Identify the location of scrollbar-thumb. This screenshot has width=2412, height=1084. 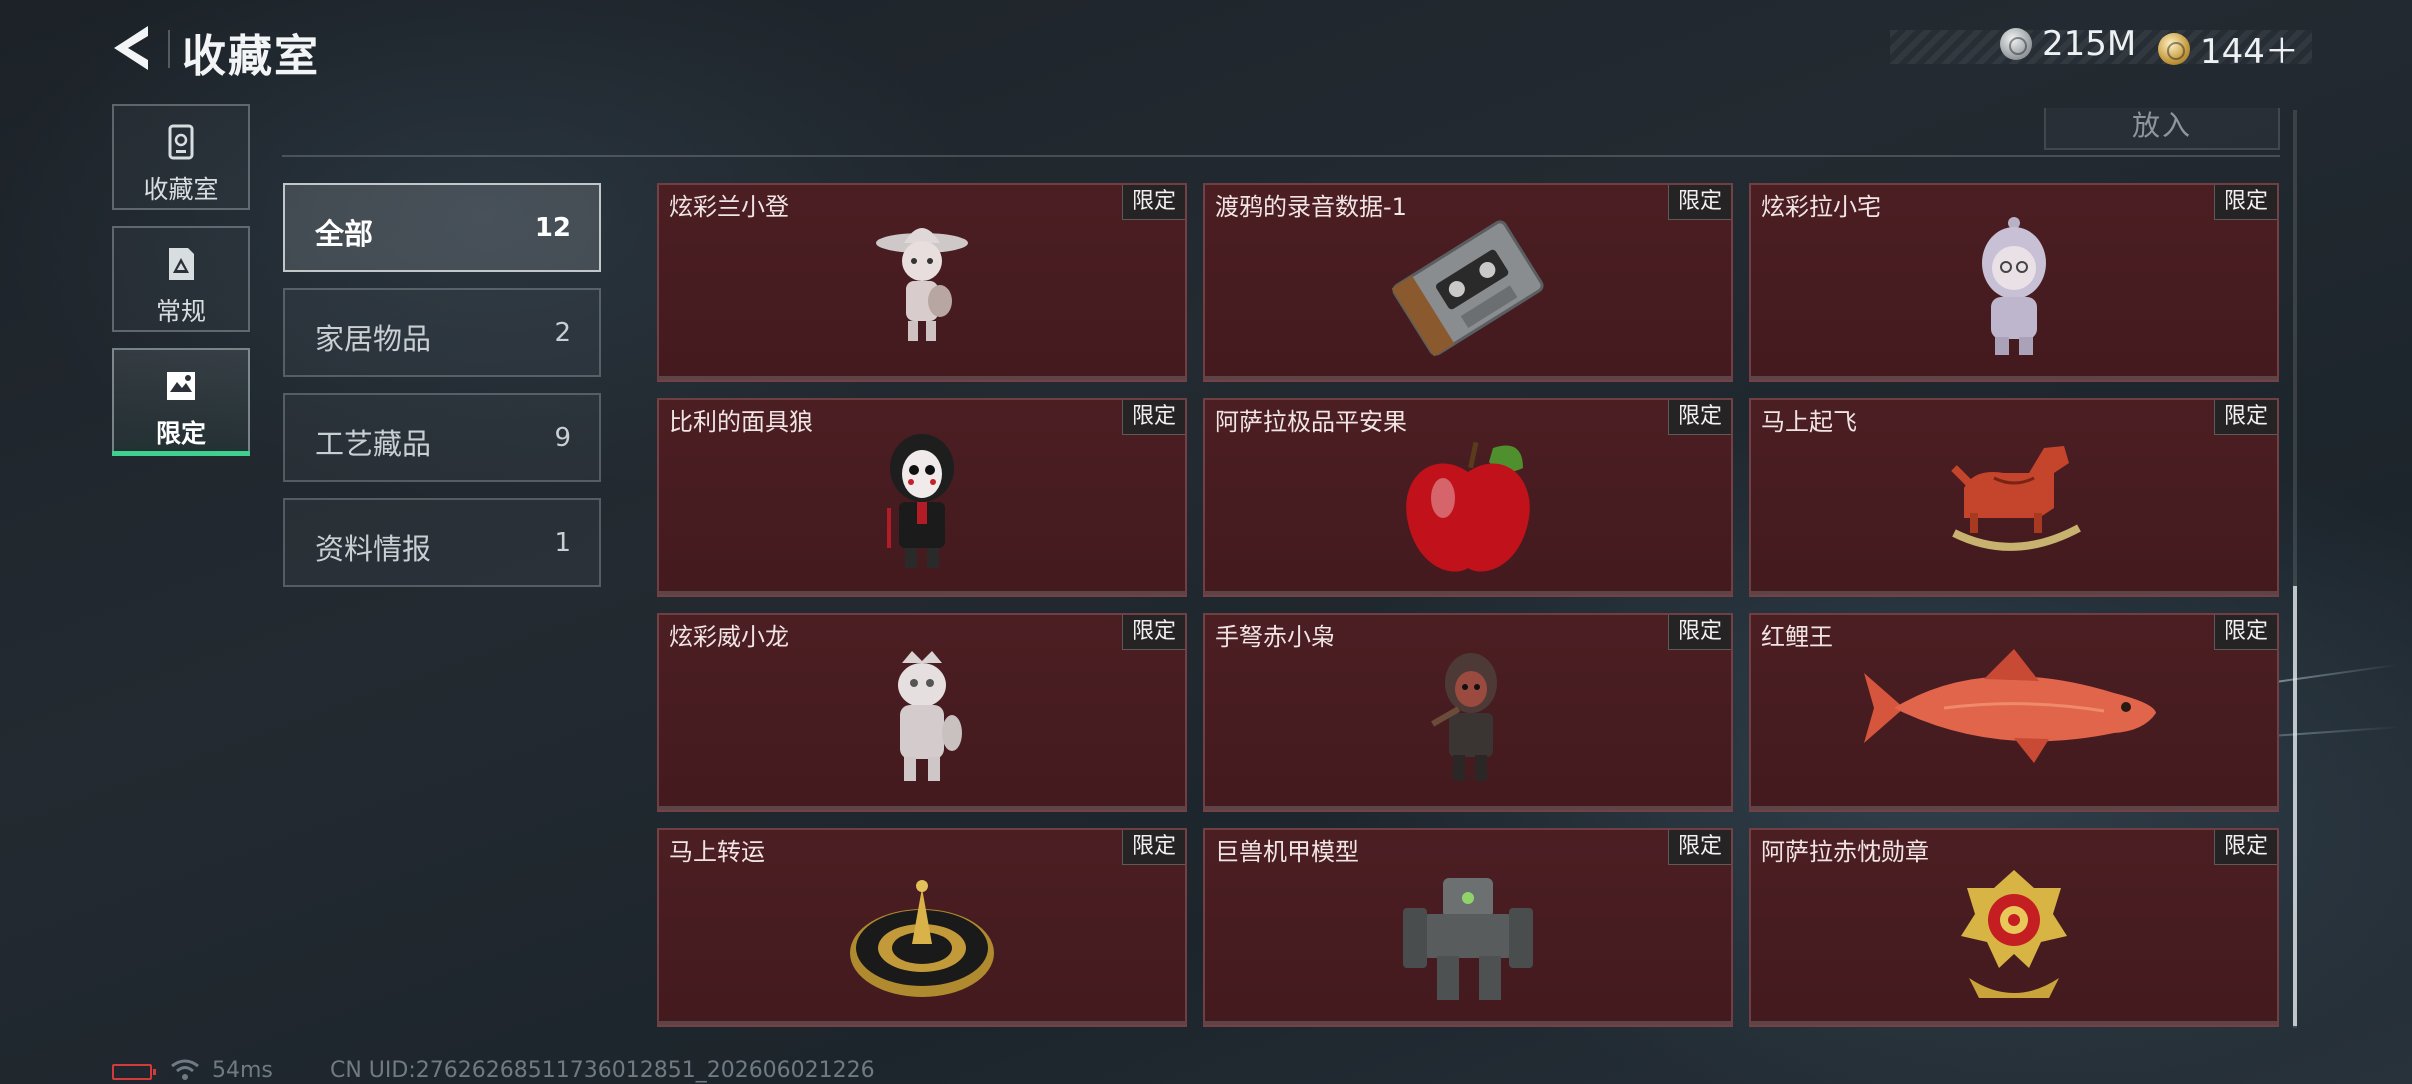
(2295, 806).